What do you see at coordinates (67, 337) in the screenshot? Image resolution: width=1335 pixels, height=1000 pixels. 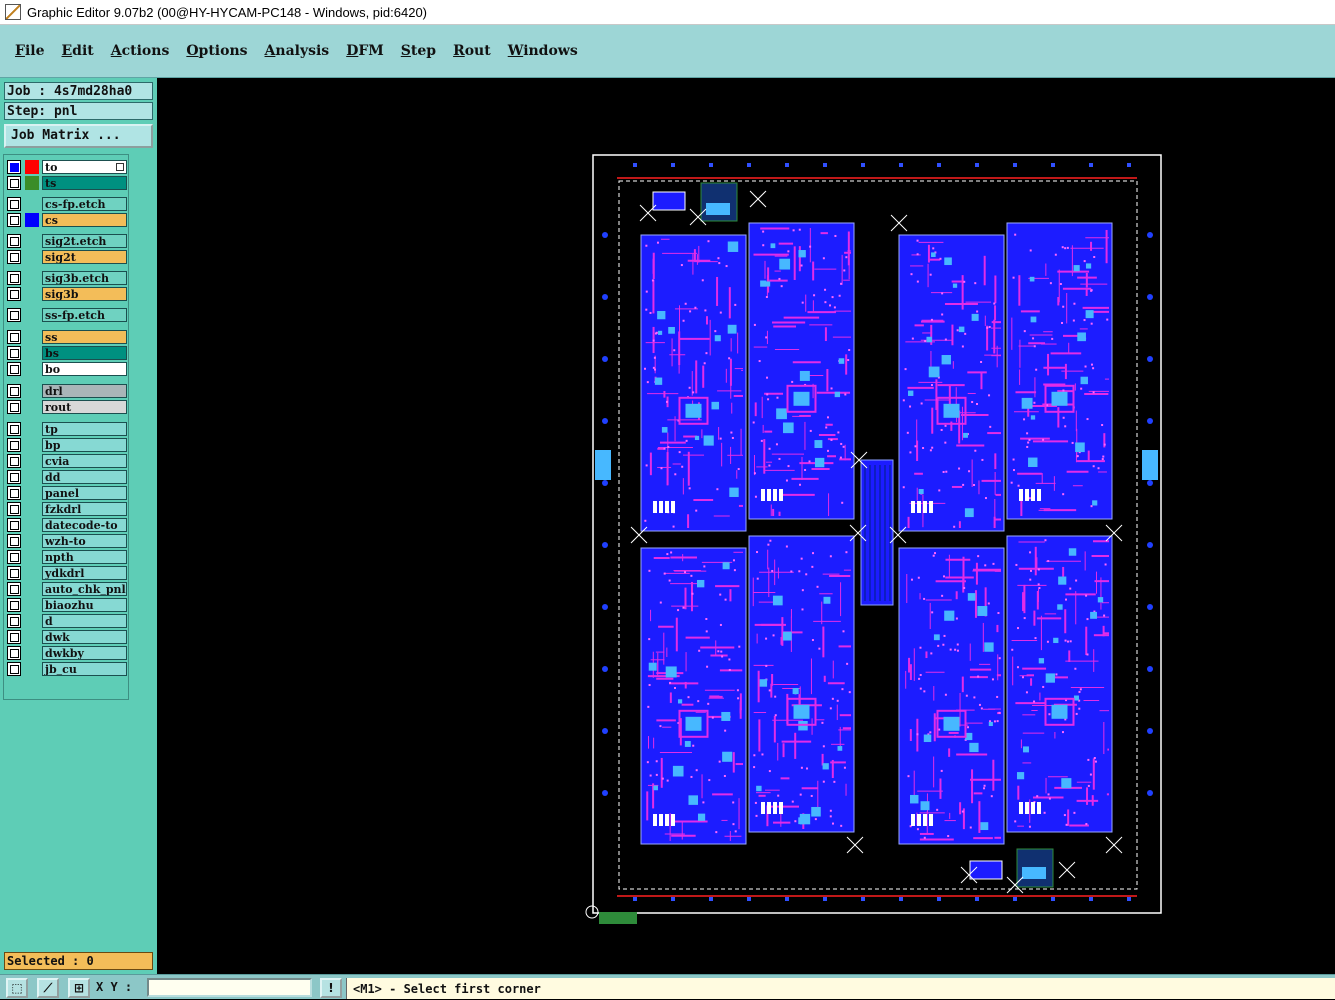 I see `layer-row-ss: ss` at bounding box center [67, 337].